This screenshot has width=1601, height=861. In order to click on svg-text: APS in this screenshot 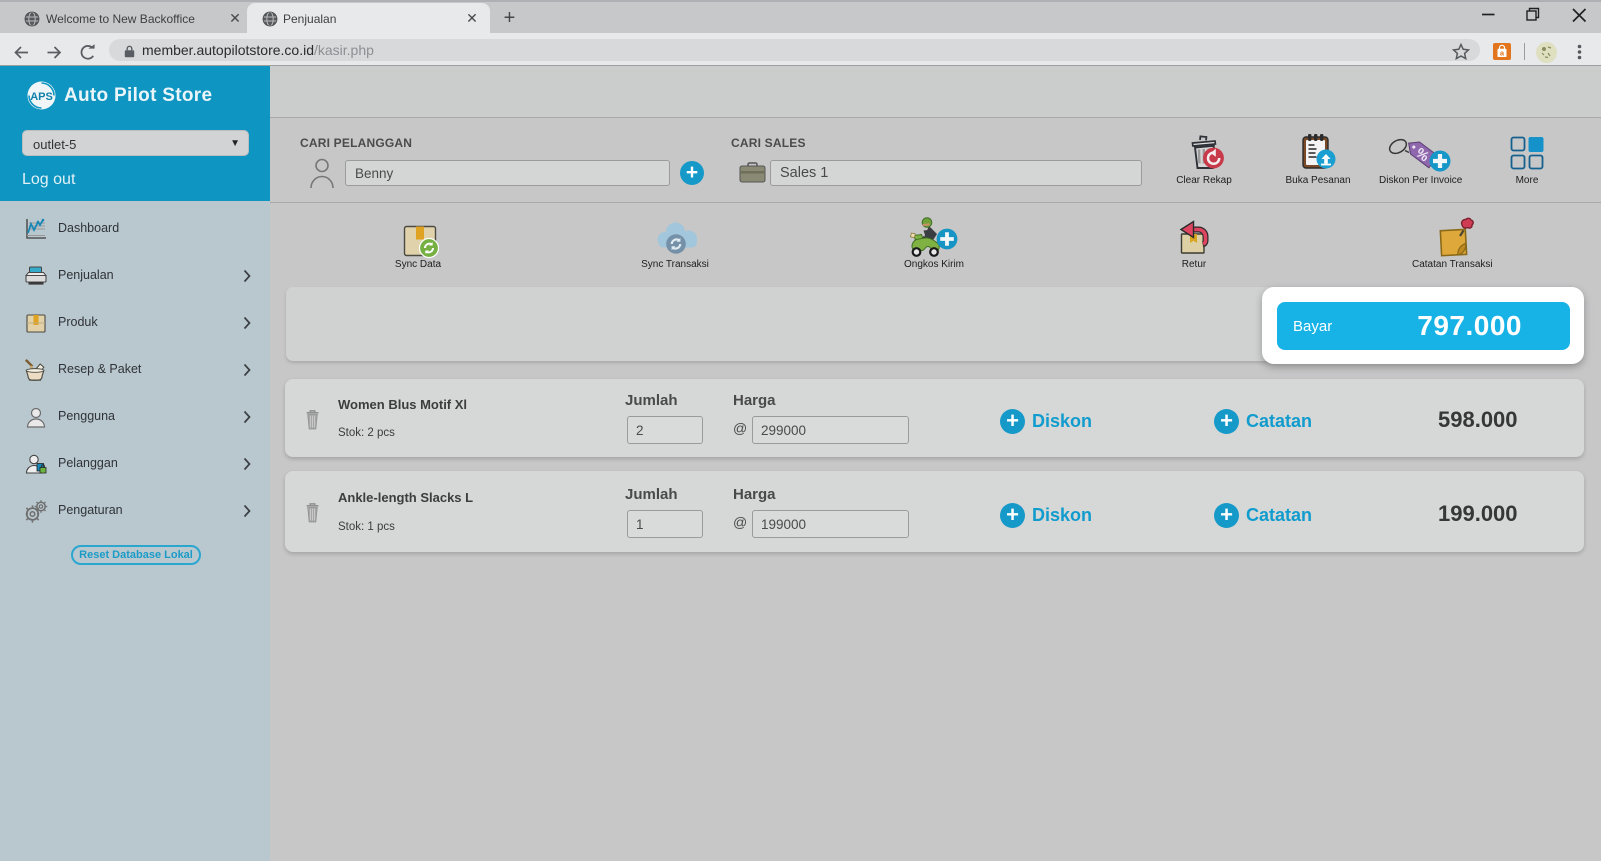, I will do `click(41, 97)`.